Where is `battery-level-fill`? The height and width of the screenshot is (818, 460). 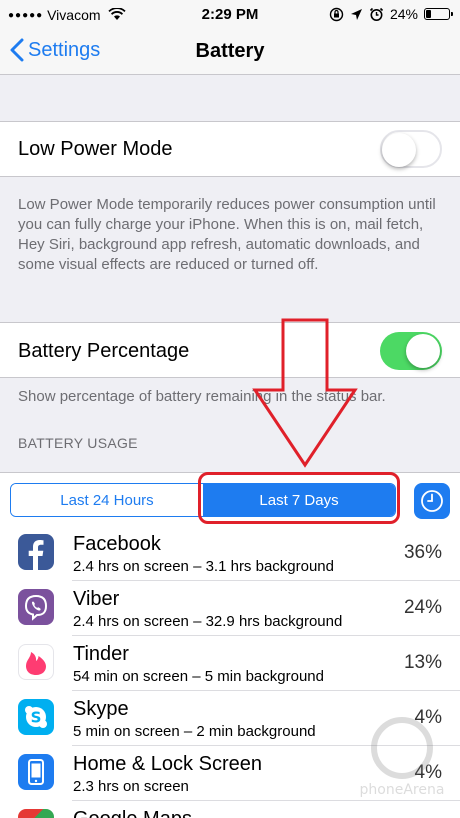
battery-level-fill is located at coordinates (428, 14).